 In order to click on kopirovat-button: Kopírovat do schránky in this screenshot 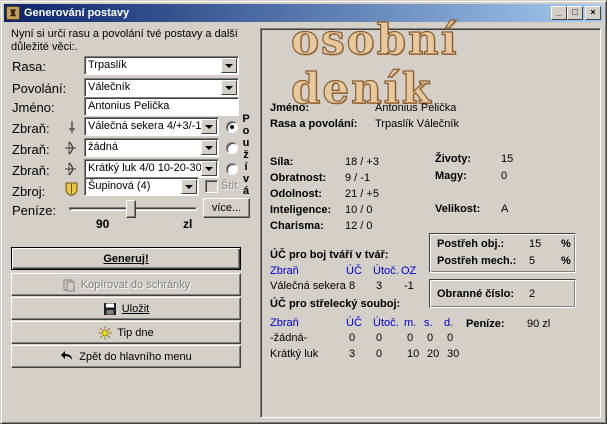, I will do `click(126, 284)`.